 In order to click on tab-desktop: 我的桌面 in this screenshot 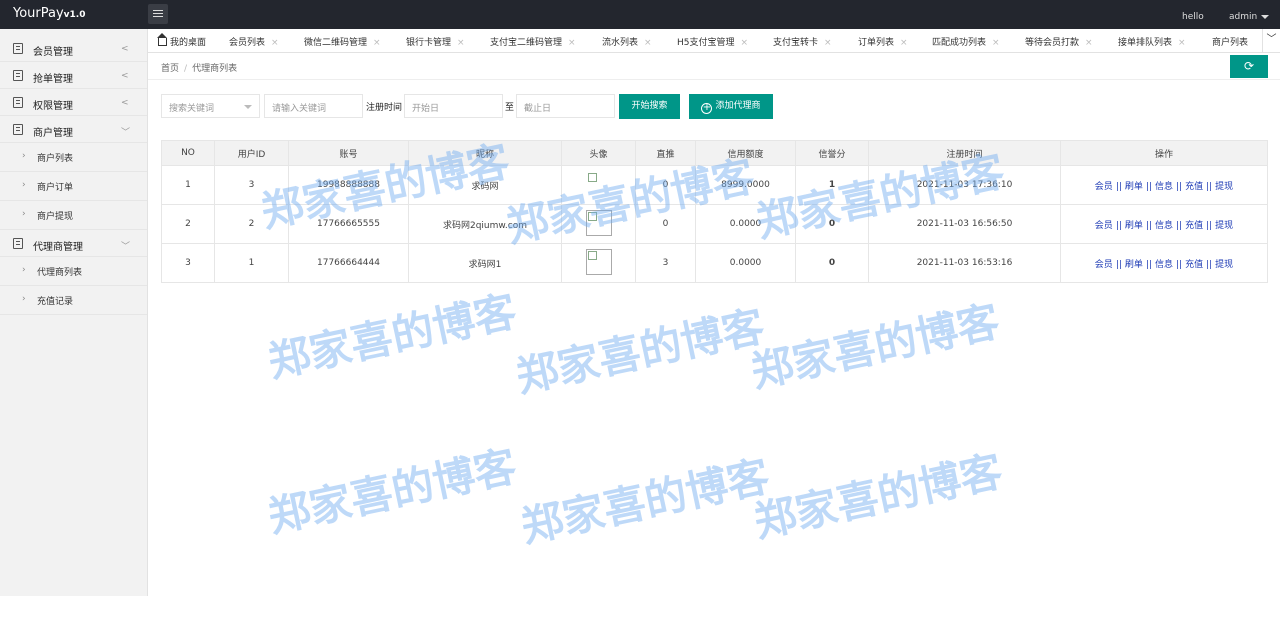, I will do `click(181, 40)`.